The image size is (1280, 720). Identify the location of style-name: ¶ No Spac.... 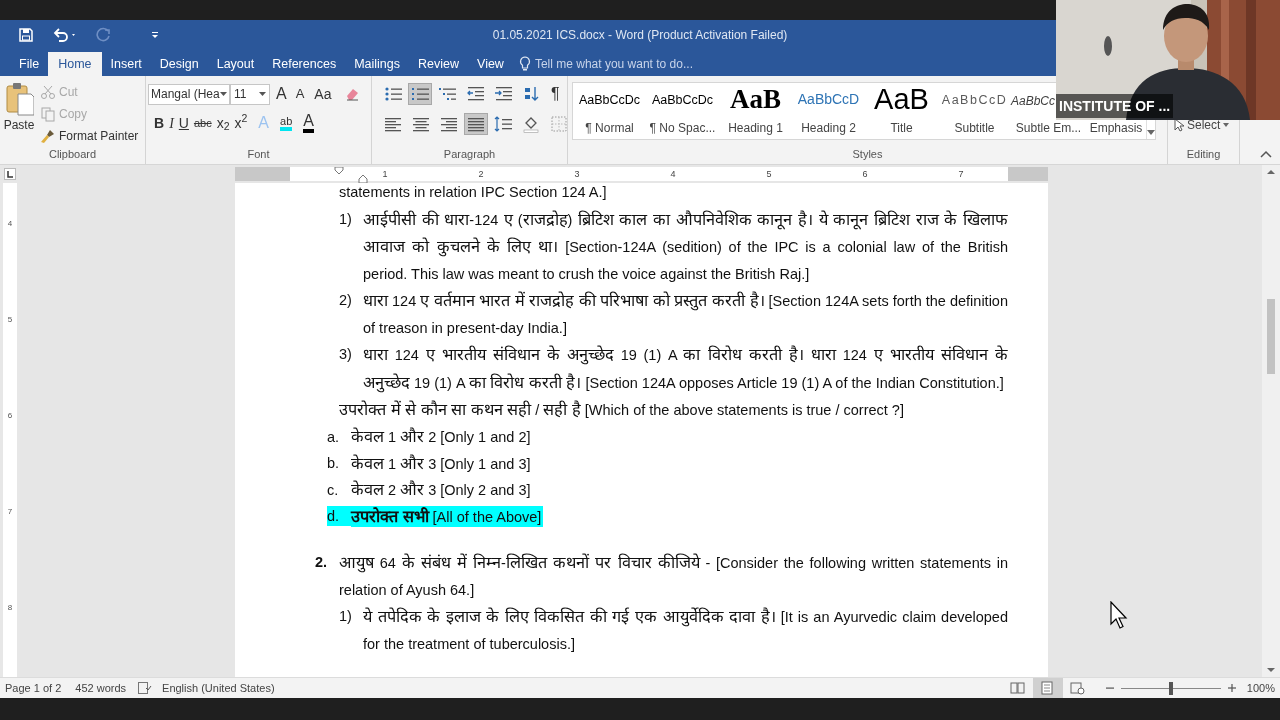
(682, 128).